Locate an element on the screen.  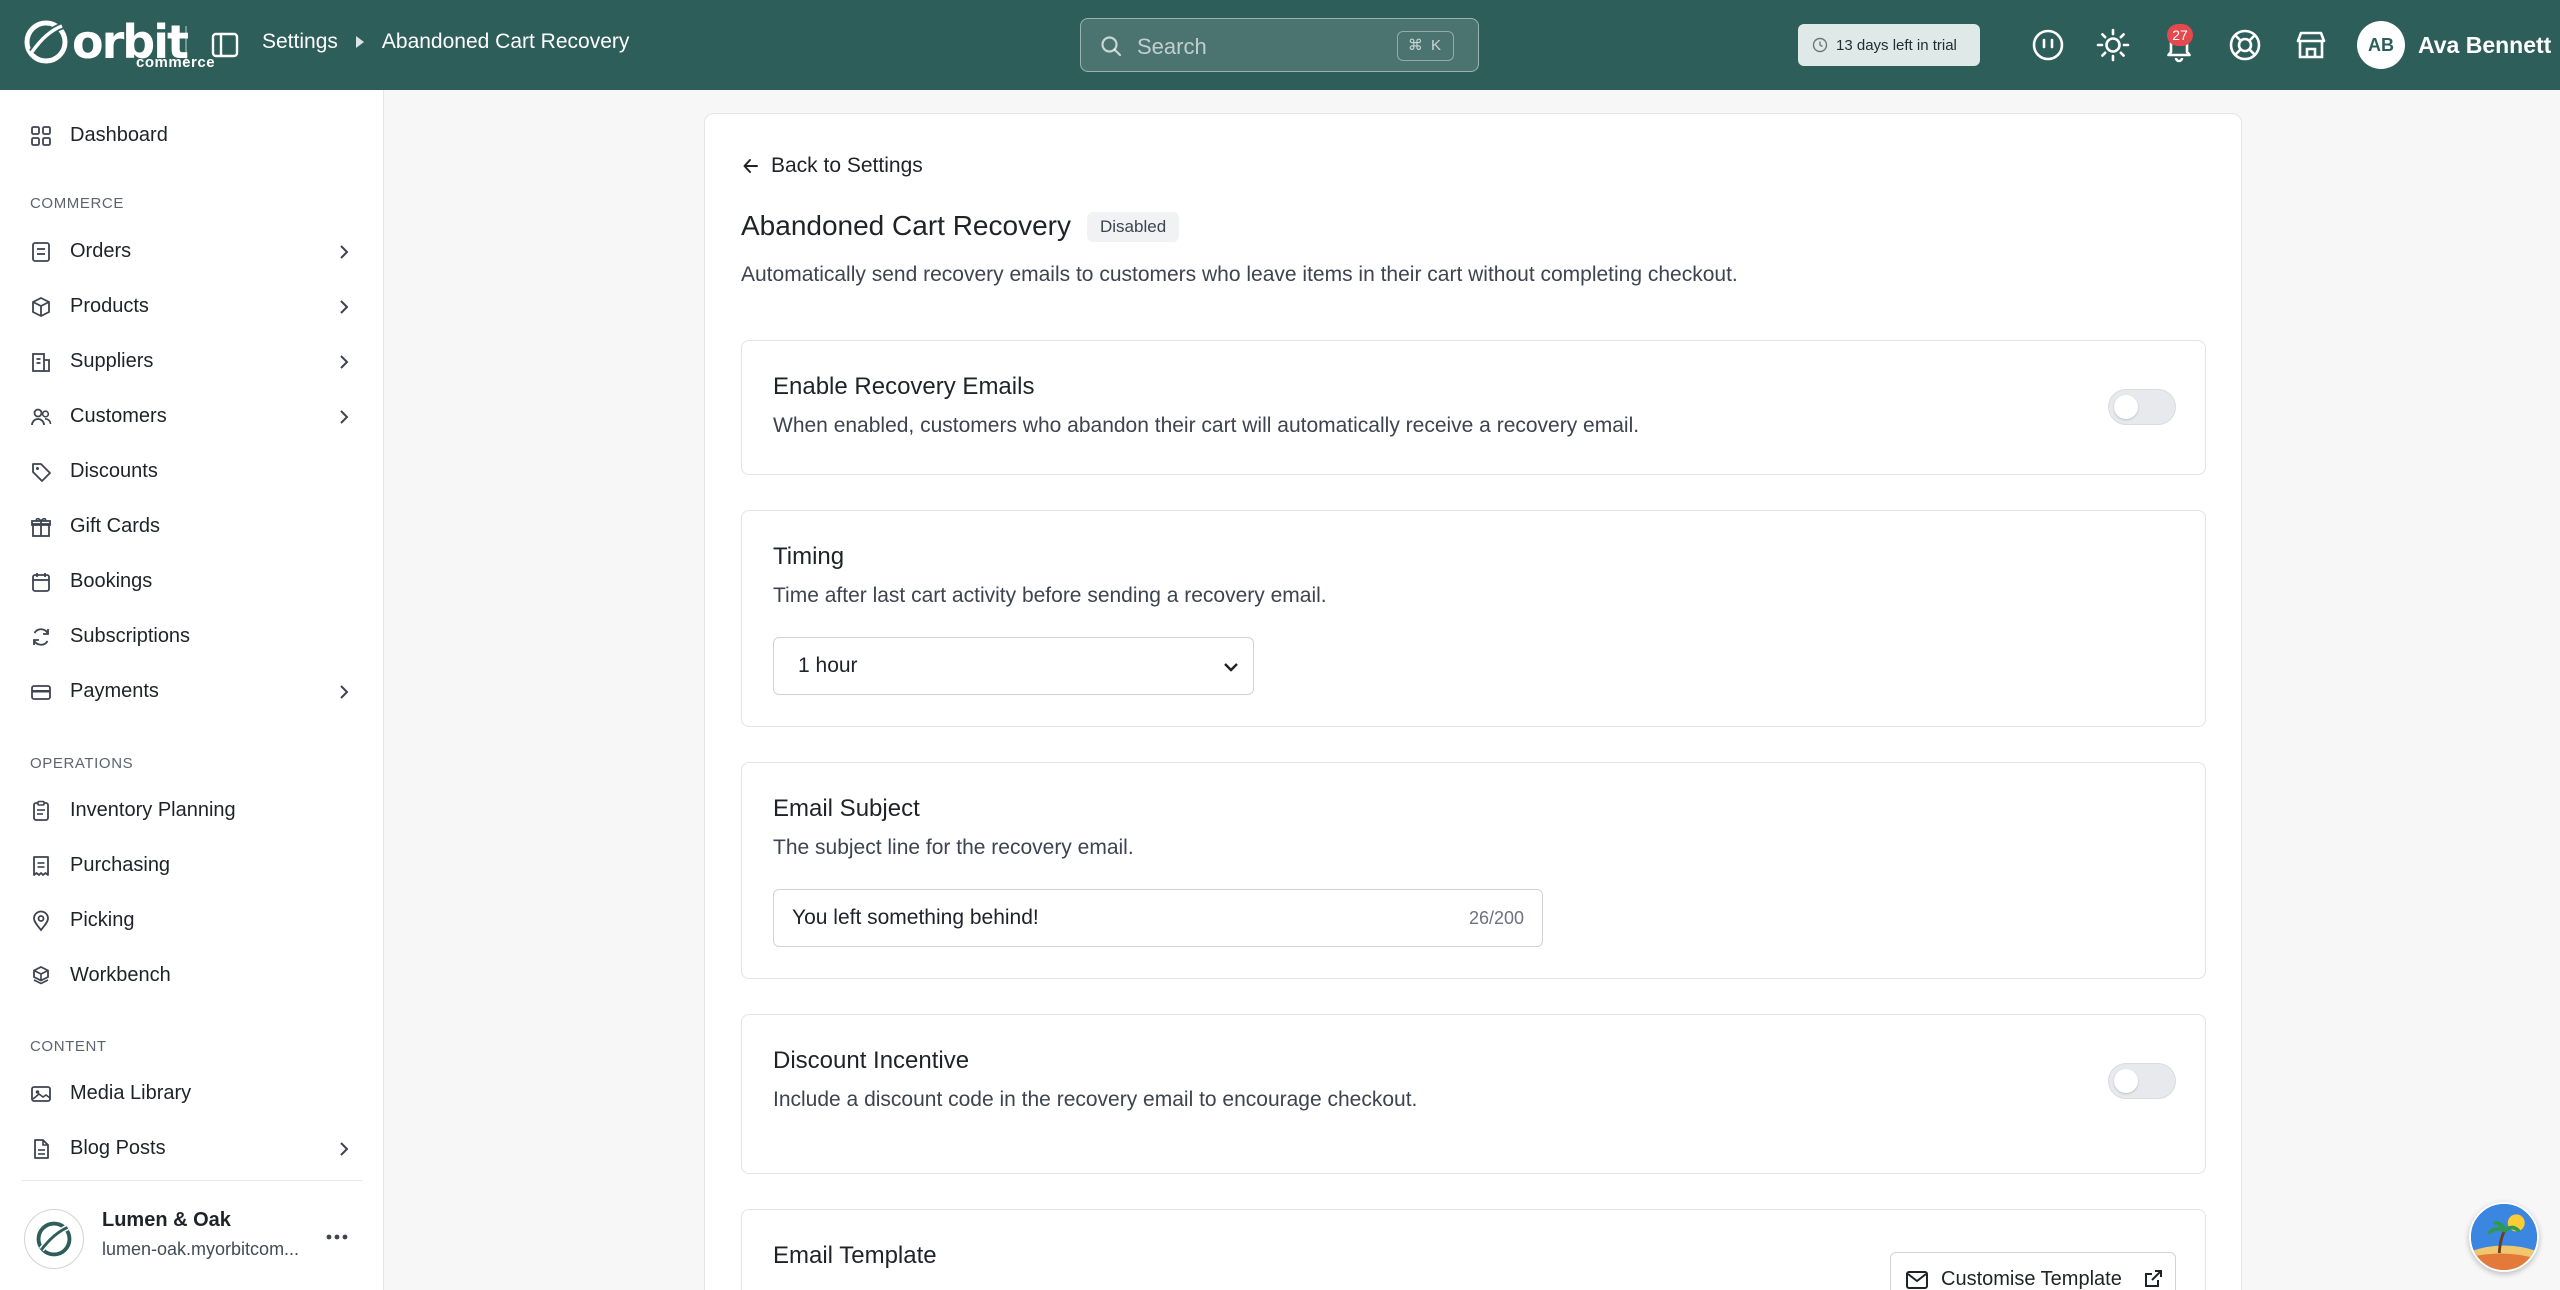
sidebar-item-subscriptions: Subscriptions is located at coordinates (192, 637).